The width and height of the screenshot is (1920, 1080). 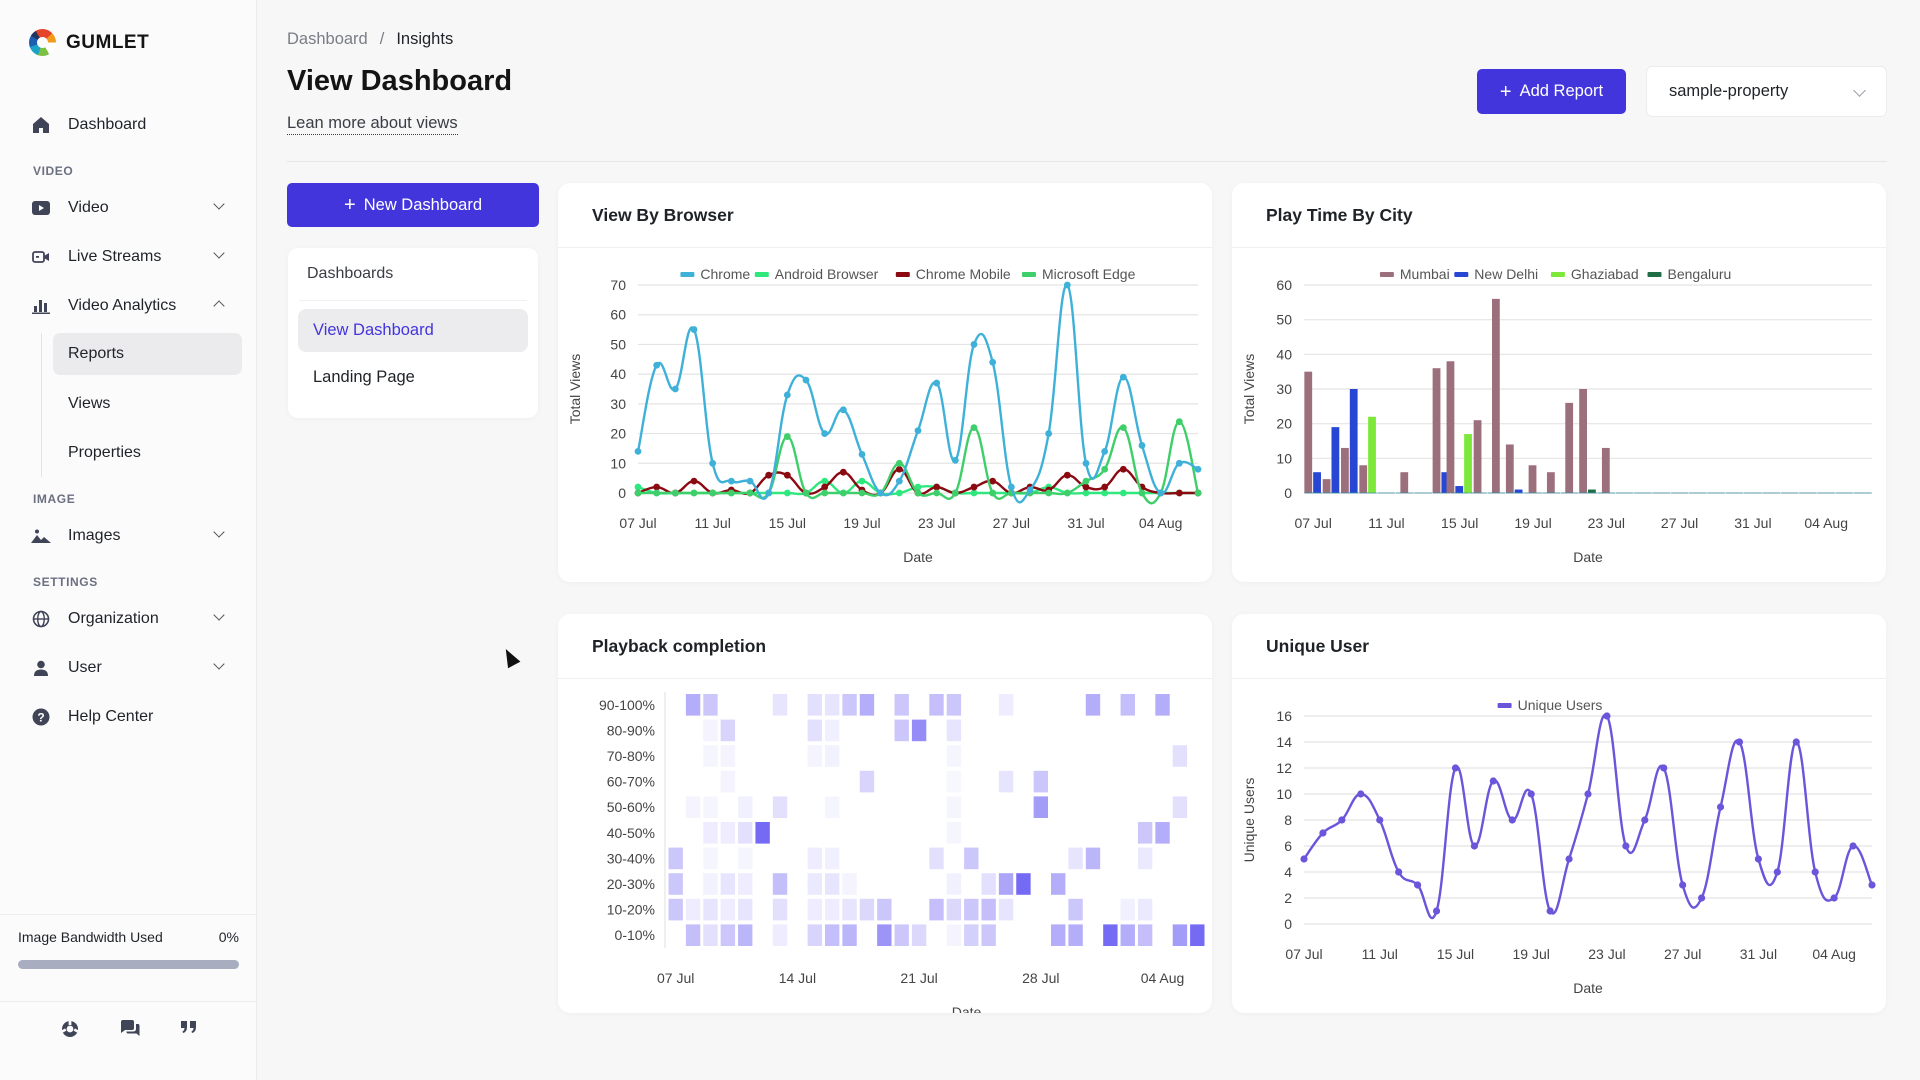 What do you see at coordinates (41, 125) in the screenshot?
I see `home-icon` at bounding box center [41, 125].